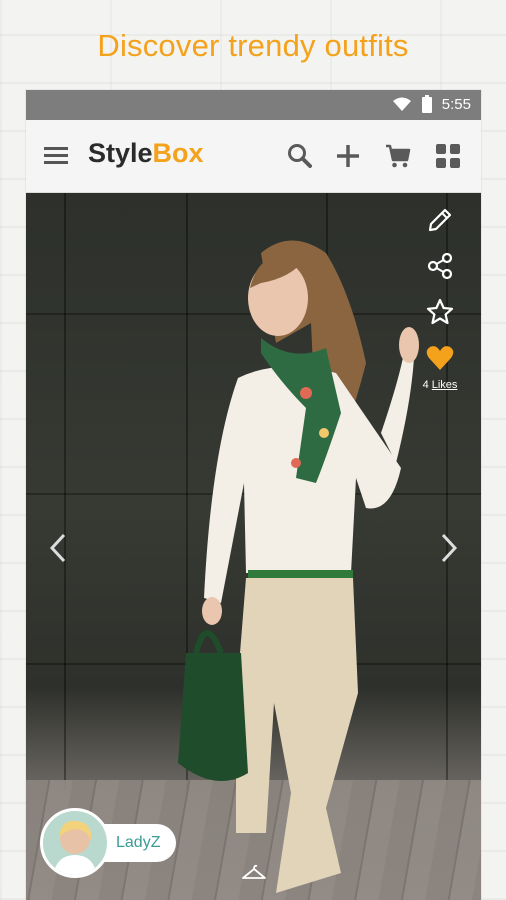 The width and height of the screenshot is (506, 900). I want to click on cart-icon, so click(398, 156).